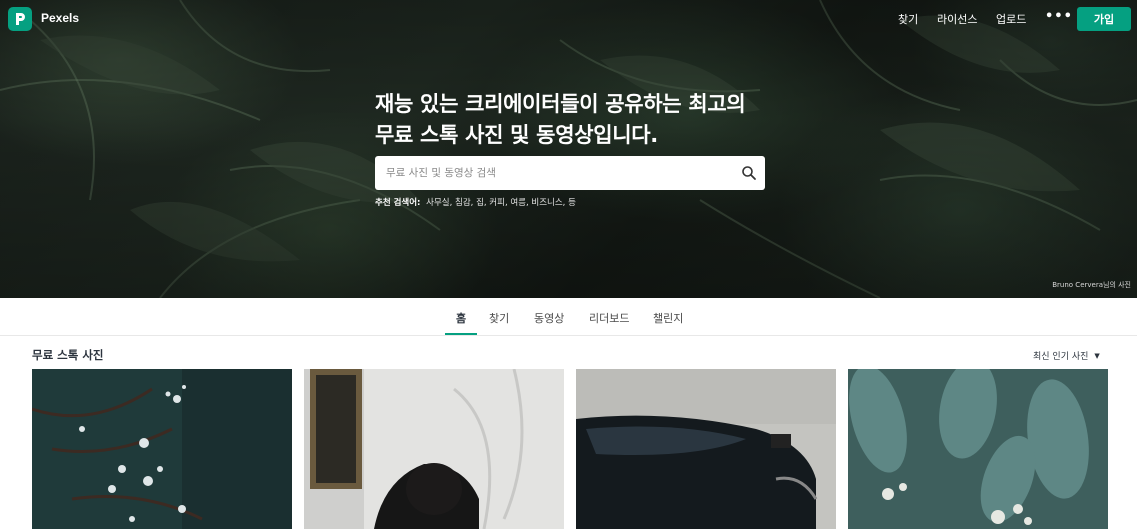  What do you see at coordinates (668, 318) in the screenshot?
I see `tab-challenges: 챌린지` at bounding box center [668, 318].